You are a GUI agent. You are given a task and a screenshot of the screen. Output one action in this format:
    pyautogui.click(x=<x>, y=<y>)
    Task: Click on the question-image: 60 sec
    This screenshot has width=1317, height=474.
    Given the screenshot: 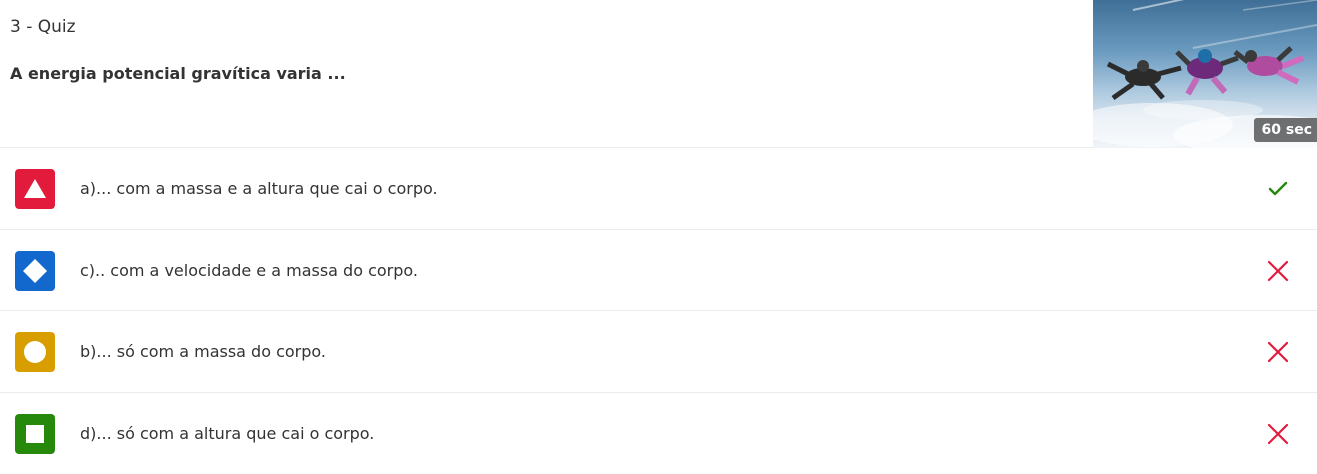 What is the action you would take?
    pyautogui.click(x=1205, y=74)
    